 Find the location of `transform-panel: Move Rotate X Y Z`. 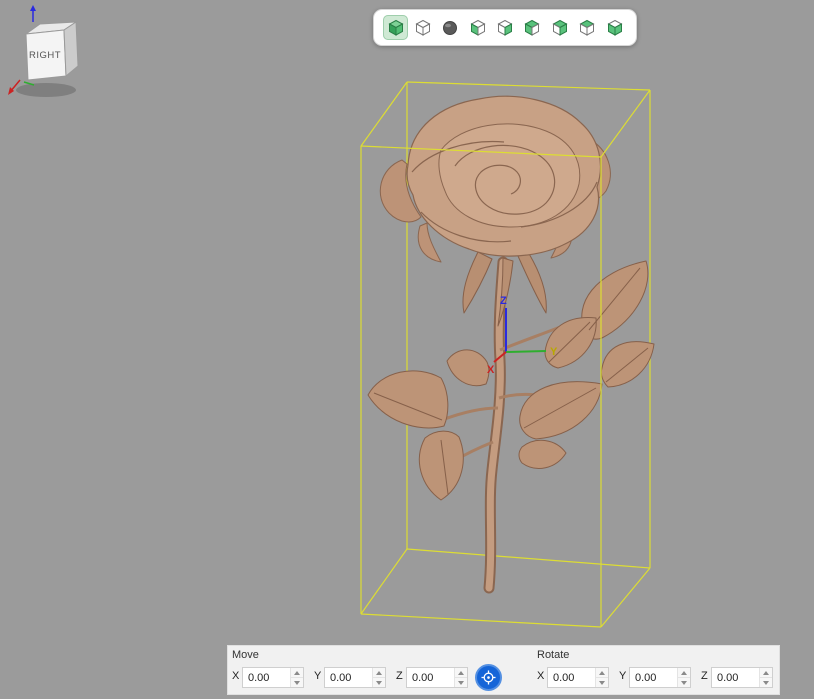

transform-panel: Move Rotate X Y Z is located at coordinates (503, 670).